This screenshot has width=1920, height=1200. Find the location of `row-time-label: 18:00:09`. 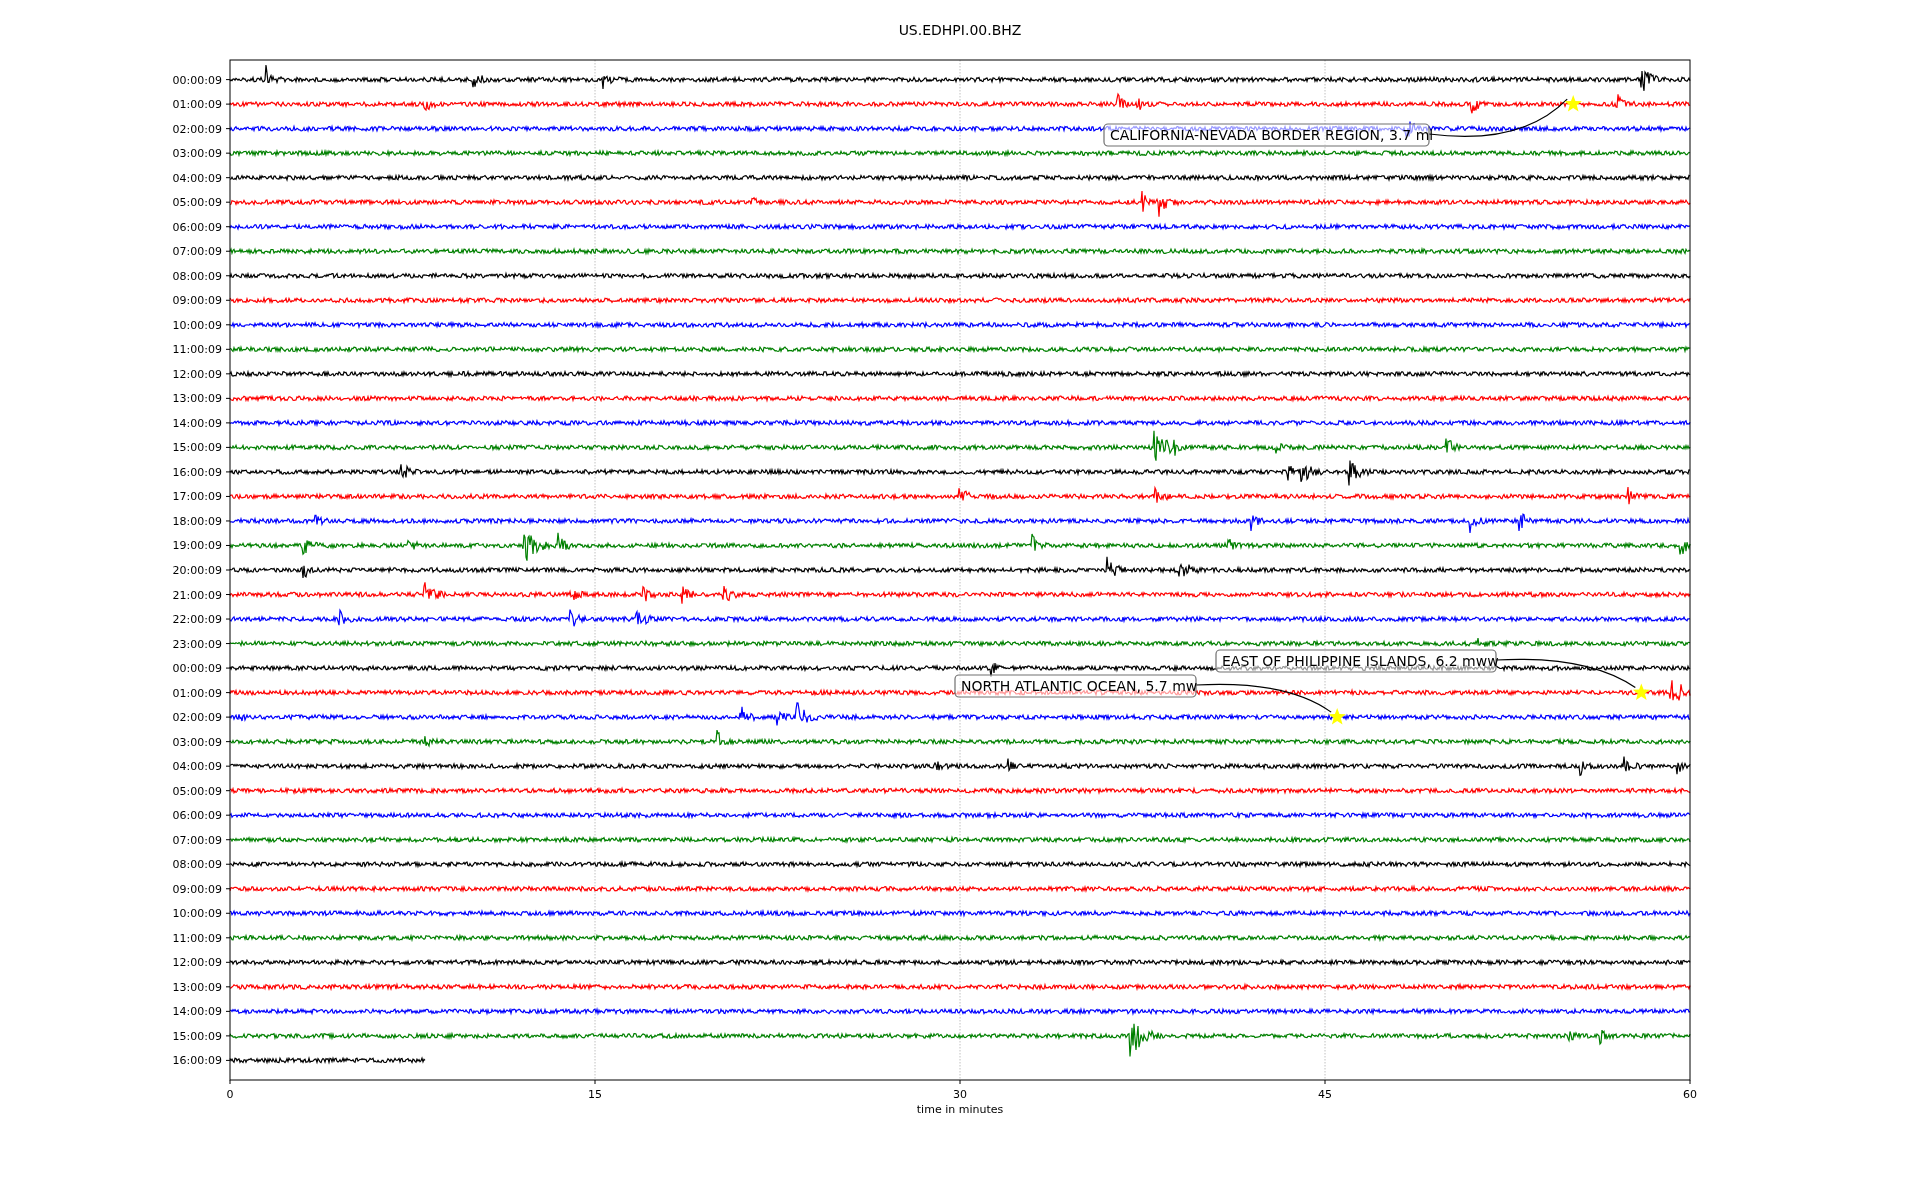

row-time-label: 18:00:09 is located at coordinates (197, 521).